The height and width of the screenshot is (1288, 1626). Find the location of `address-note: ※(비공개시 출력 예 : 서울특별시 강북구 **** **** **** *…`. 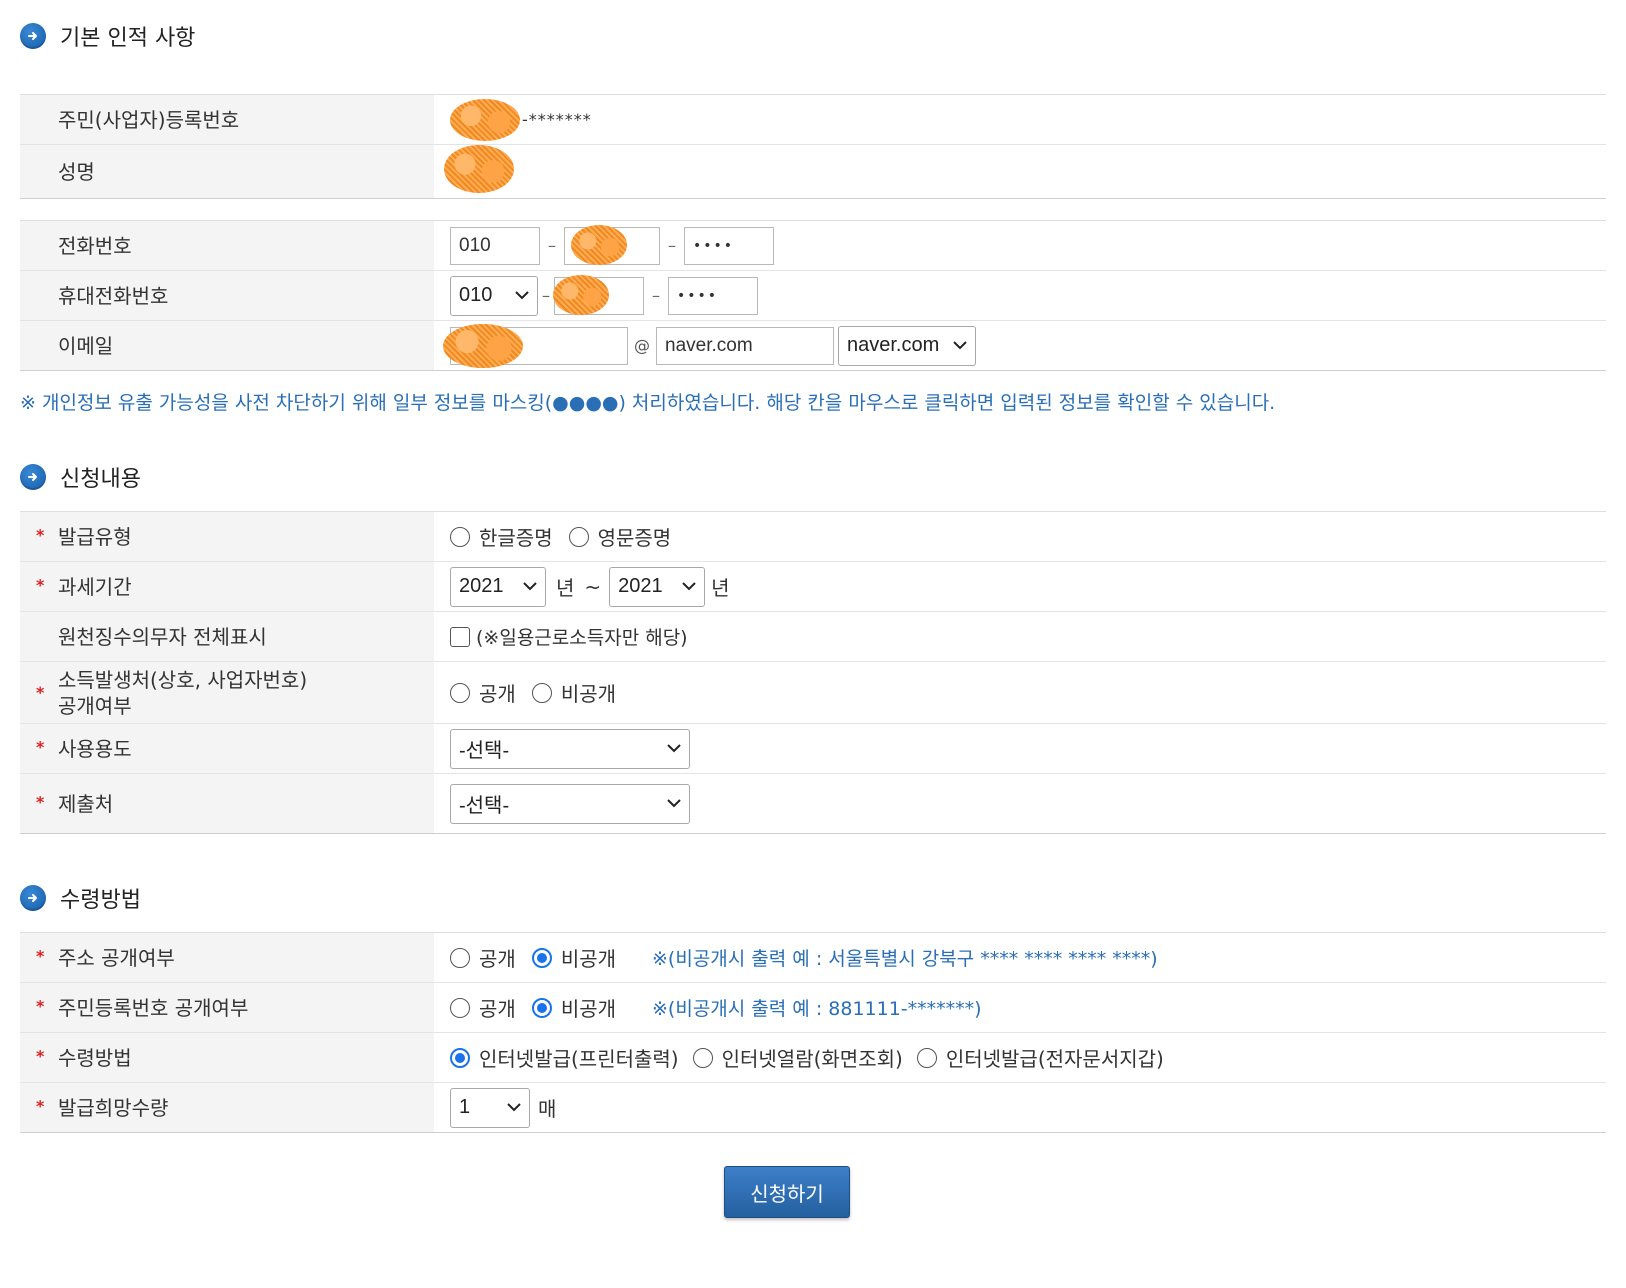

address-note: ※(비공개시 출력 예 : 서울특별시 강북구 **** **** **** *… is located at coordinates (905, 959).